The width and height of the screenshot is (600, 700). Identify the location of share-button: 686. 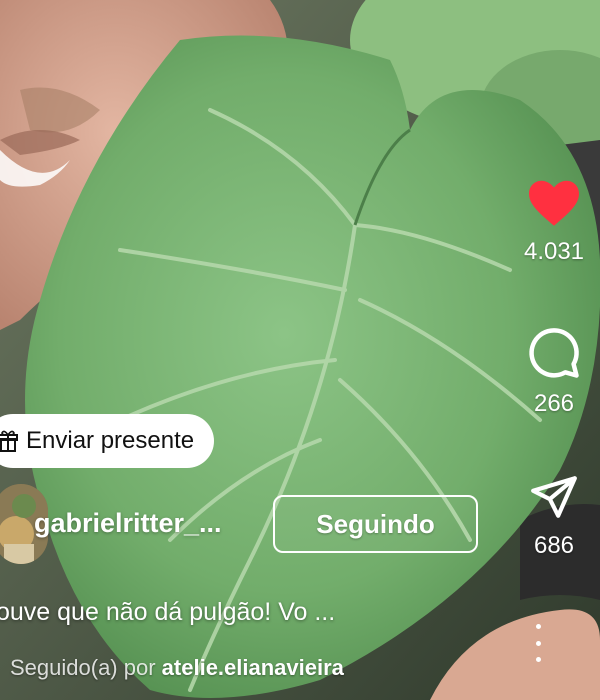
(554, 516).